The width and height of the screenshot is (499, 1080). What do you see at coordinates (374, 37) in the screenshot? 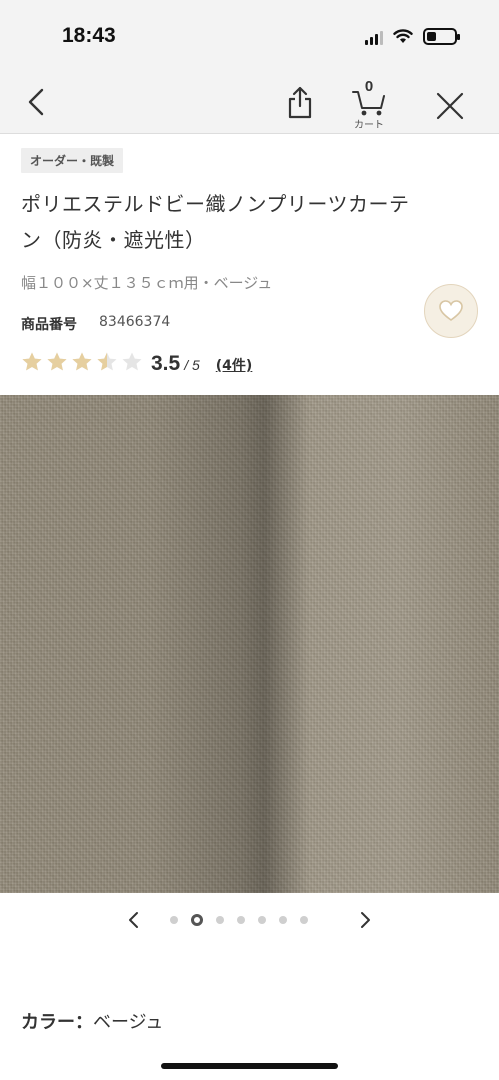
I see `signal-icon` at bounding box center [374, 37].